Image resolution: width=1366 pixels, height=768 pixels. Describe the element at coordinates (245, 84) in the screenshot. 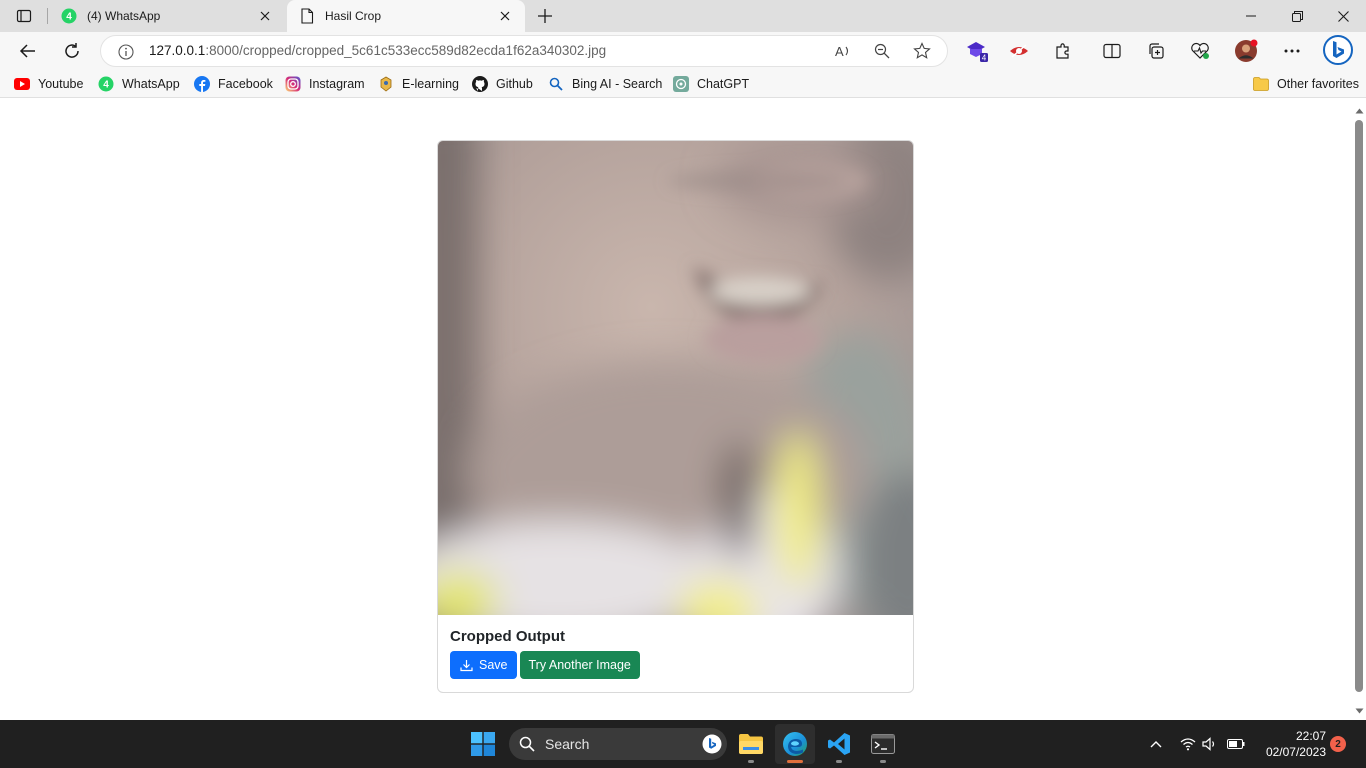

I see `favorite-label: Facebook` at that location.